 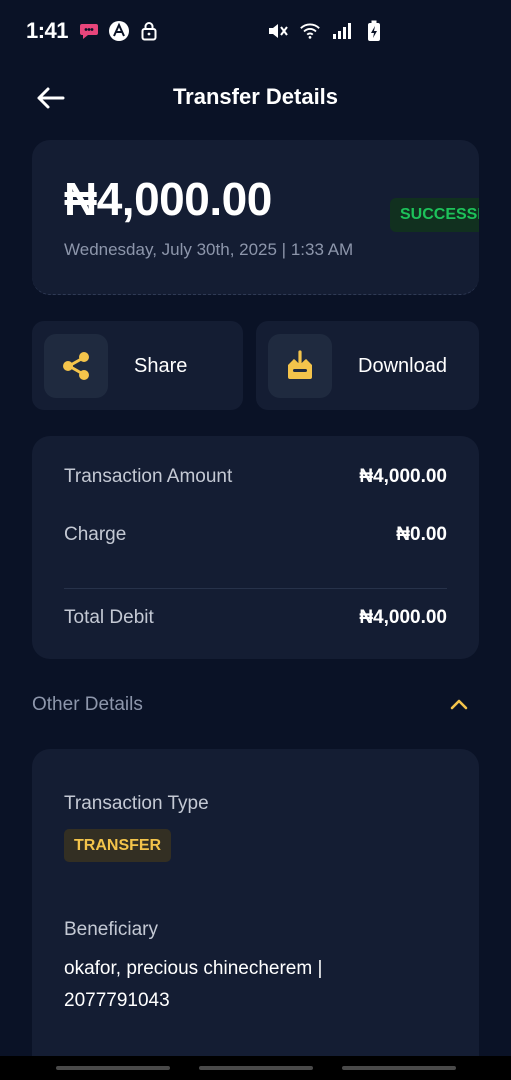 What do you see at coordinates (168, 199) in the screenshot?
I see `transfer-amount: ₦4,000.00` at bounding box center [168, 199].